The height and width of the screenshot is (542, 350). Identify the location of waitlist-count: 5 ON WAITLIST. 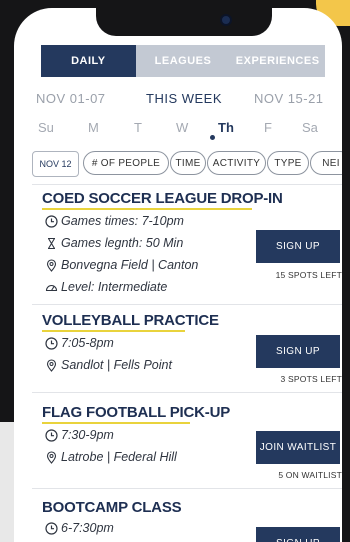
(310, 475).